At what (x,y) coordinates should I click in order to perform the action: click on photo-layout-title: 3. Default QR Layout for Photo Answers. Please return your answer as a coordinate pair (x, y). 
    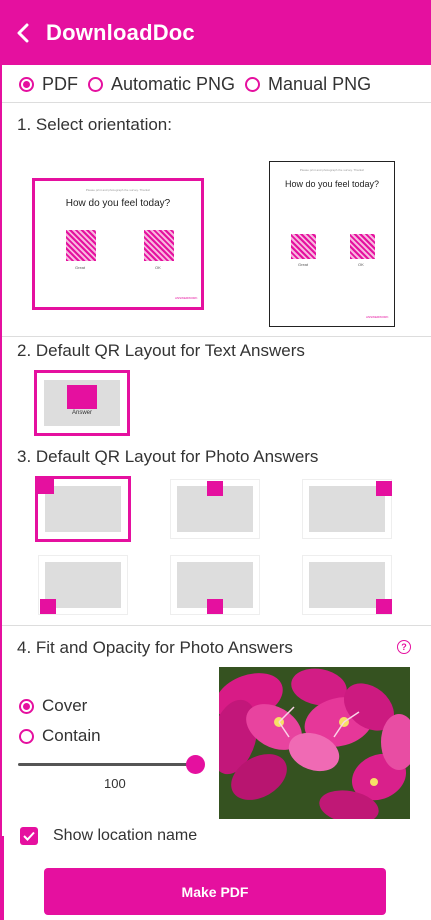
    Looking at the image, I should click on (168, 456).